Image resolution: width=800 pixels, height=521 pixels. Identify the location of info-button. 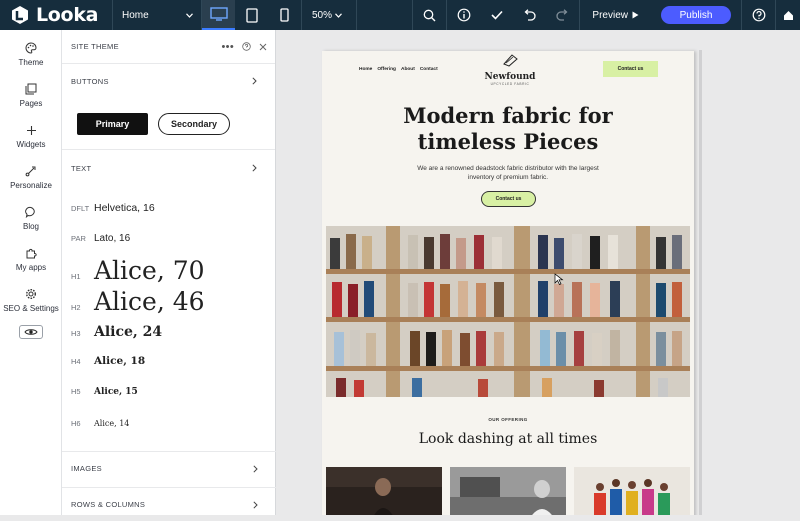
(463, 15).